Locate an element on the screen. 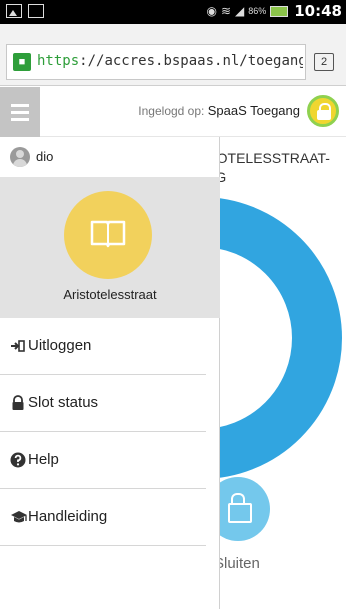  book-icon is located at coordinates (108, 234).